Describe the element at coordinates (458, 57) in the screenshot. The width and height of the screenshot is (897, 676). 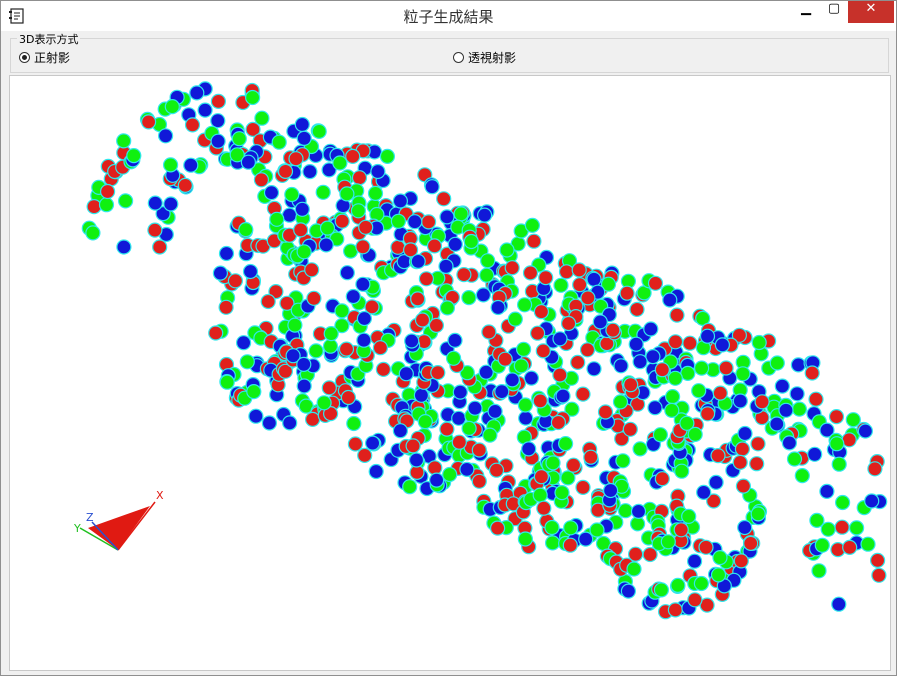
I see `radio-perspective-indicator` at that location.